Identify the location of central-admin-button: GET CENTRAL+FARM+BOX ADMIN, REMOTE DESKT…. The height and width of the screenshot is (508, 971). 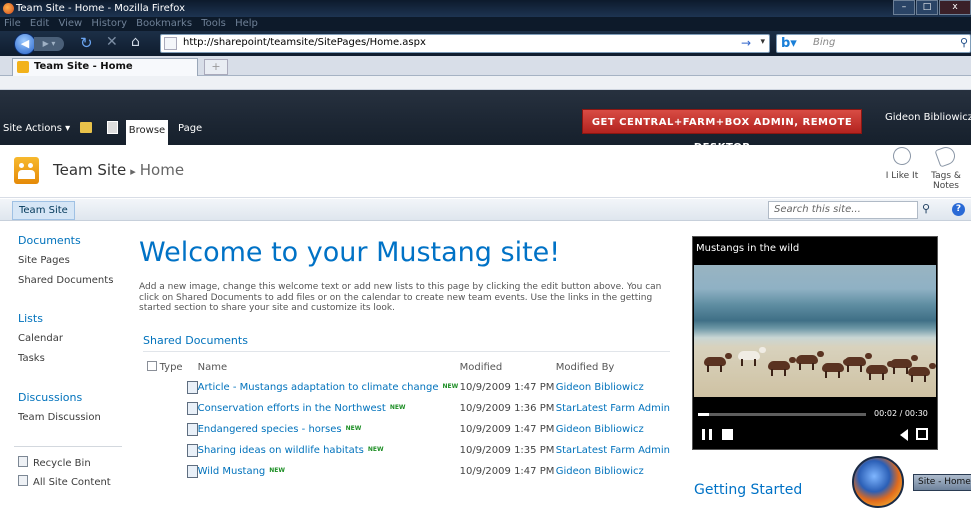
(722, 131).